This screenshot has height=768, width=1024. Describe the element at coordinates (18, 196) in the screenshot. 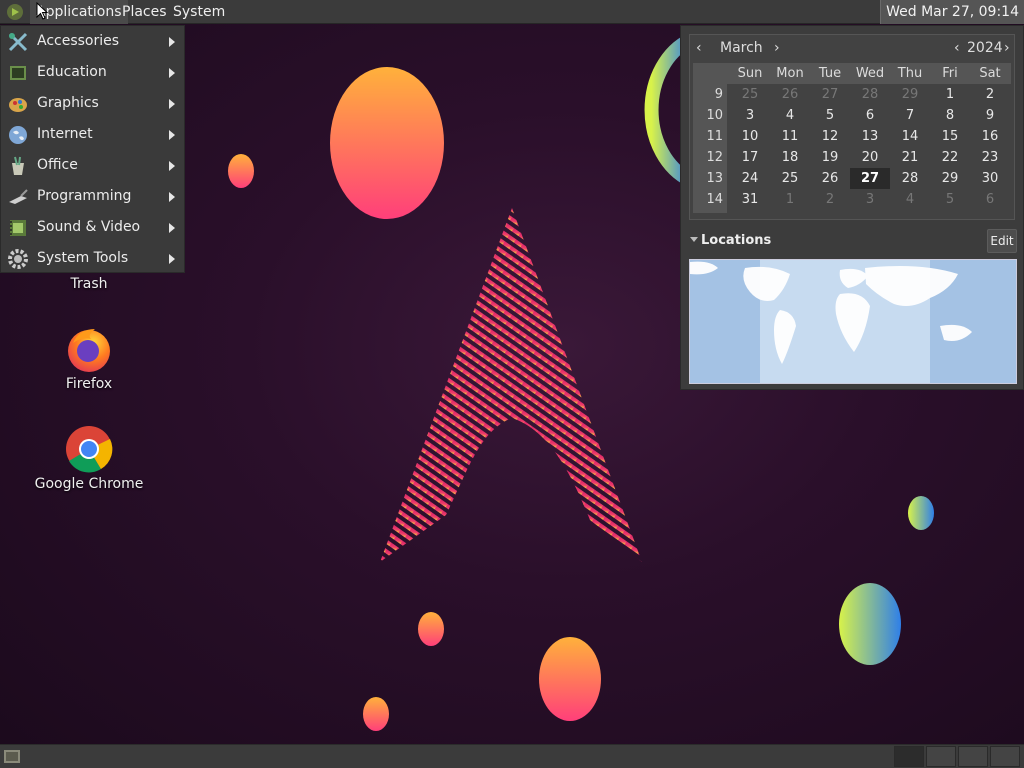

I see `programming-icon` at that location.